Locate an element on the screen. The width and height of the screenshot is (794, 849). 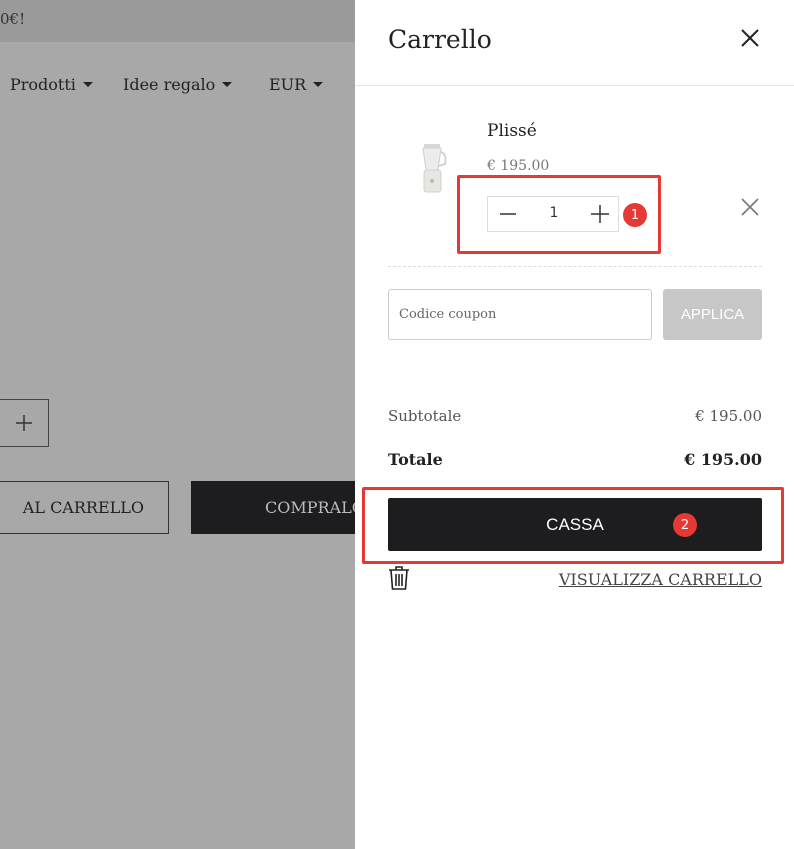
close-cart-button is located at coordinates (750, 38).